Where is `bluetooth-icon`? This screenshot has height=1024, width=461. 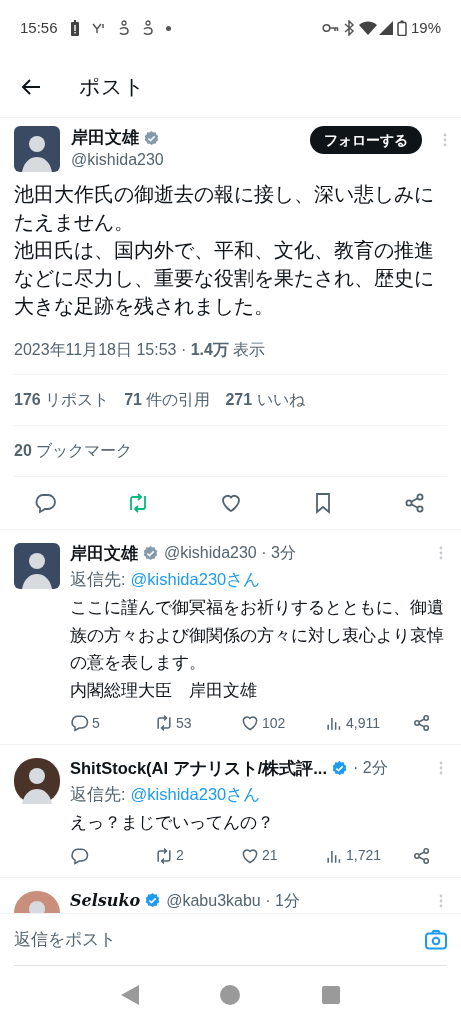
bluetooth-icon is located at coordinates (348, 28).